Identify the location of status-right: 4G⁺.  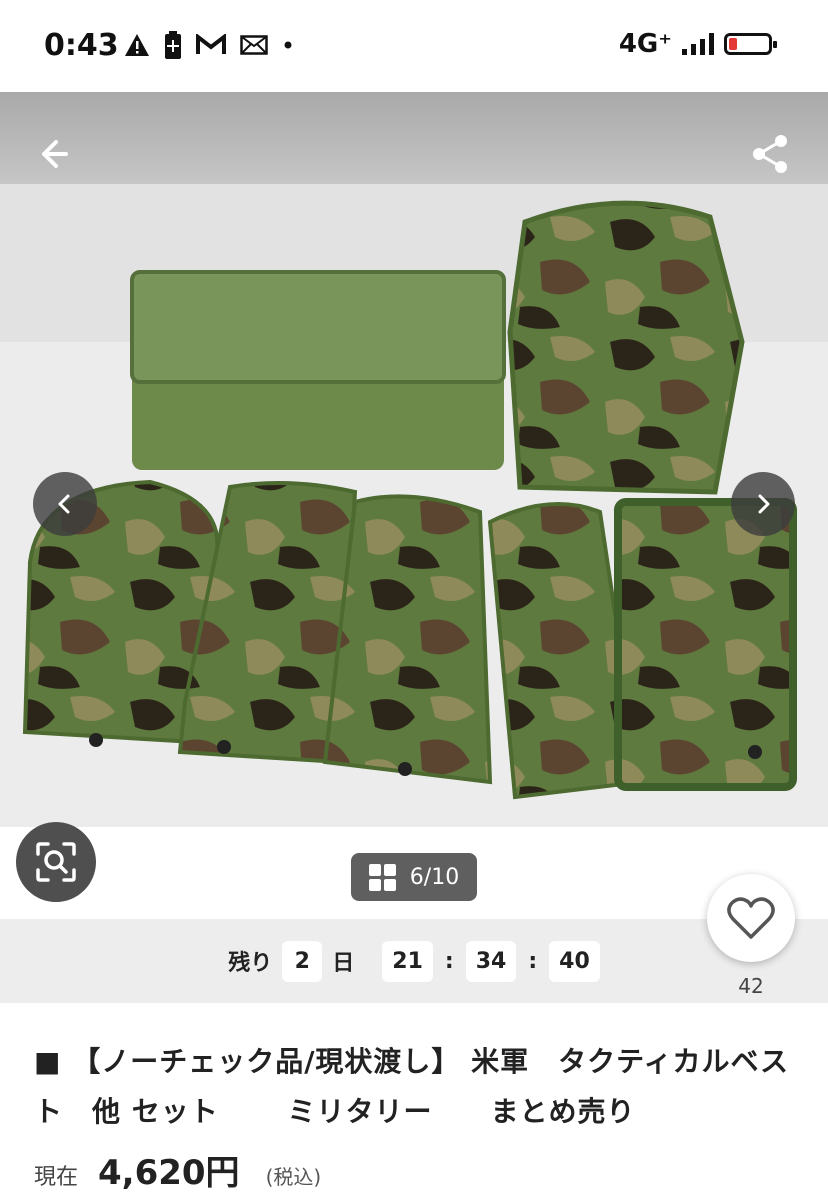
(697, 44).